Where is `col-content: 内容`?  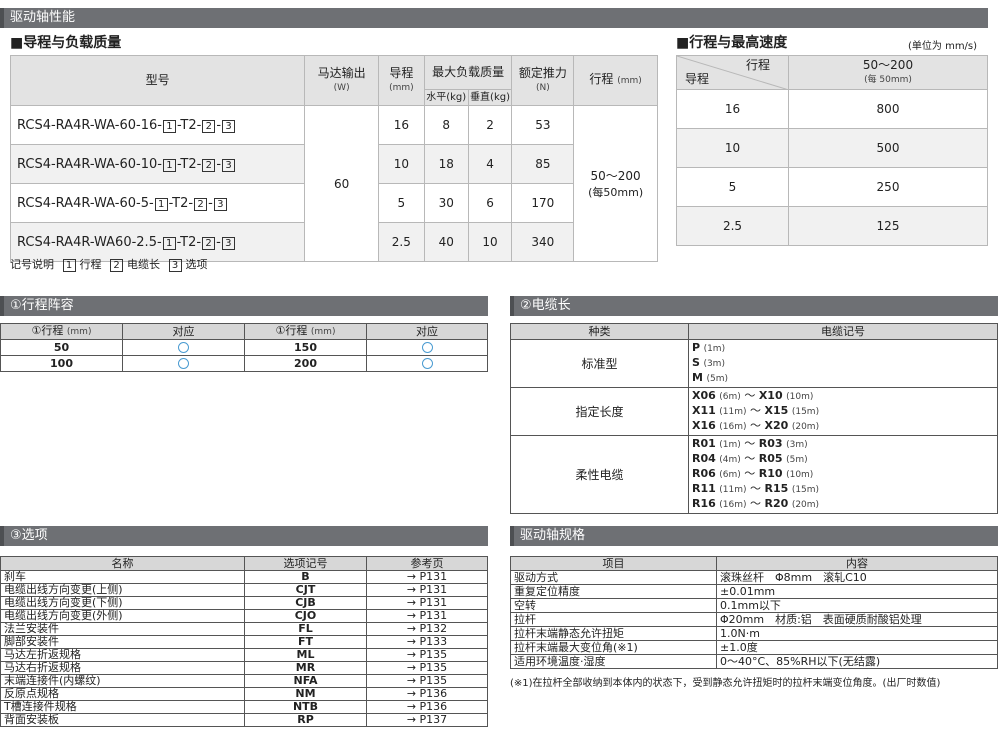
col-content: 内容 is located at coordinates (857, 563).